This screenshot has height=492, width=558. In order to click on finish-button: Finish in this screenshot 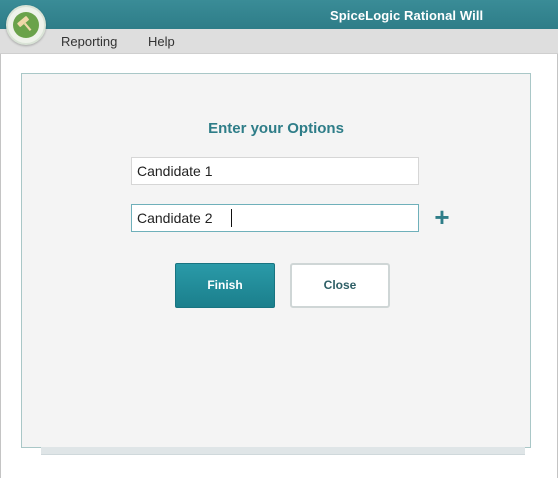, I will do `click(225, 285)`.